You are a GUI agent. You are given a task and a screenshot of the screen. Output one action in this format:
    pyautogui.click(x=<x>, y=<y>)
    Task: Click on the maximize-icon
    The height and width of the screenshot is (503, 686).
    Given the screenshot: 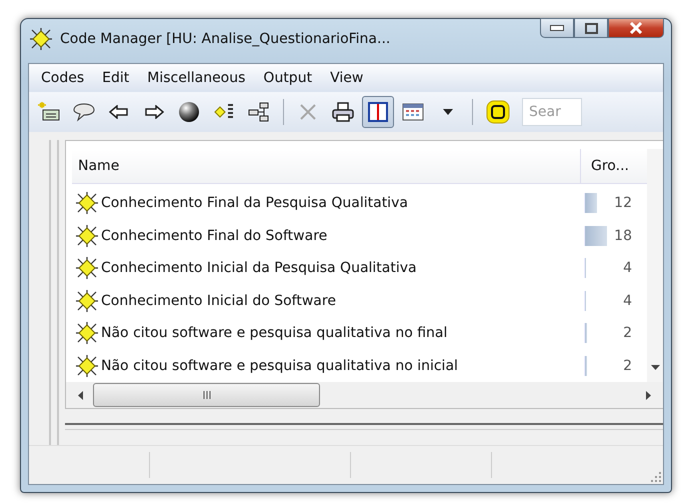 What is the action you would take?
    pyautogui.click(x=591, y=28)
    